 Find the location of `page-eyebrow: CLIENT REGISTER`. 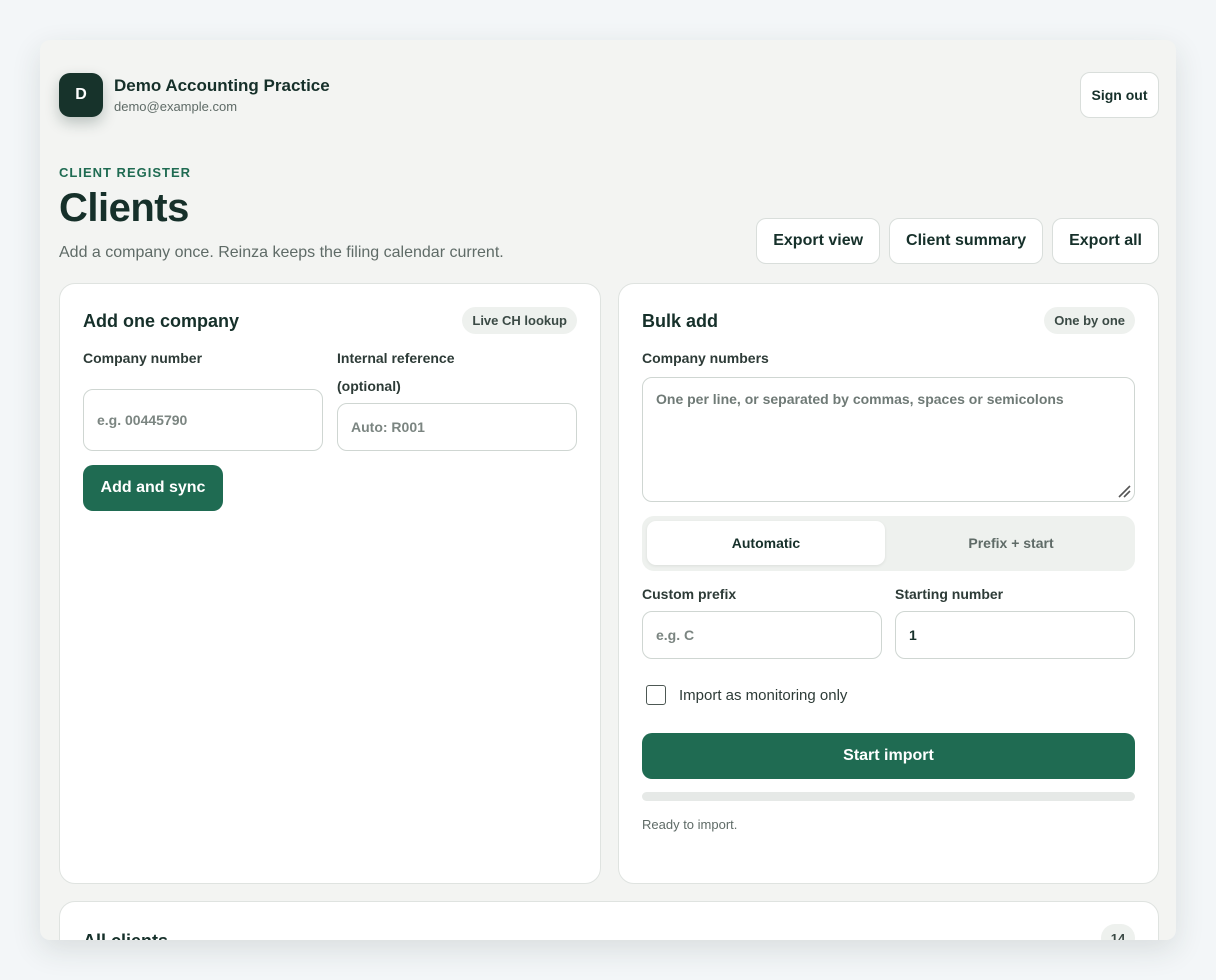

page-eyebrow: CLIENT REGISTER is located at coordinates (125, 172).